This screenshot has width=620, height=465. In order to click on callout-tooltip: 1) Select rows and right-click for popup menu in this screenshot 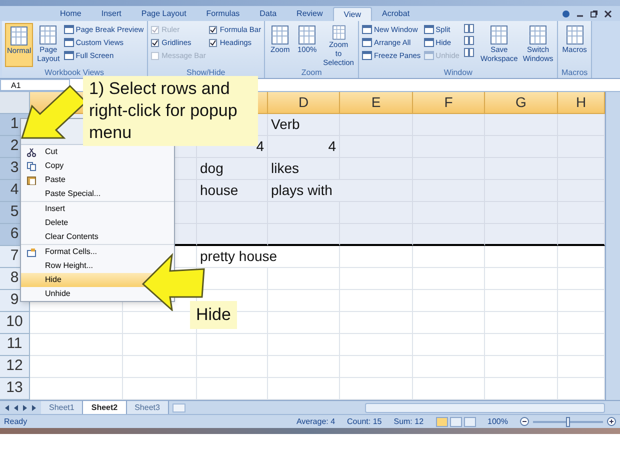, I will do `click(170, 111)`.